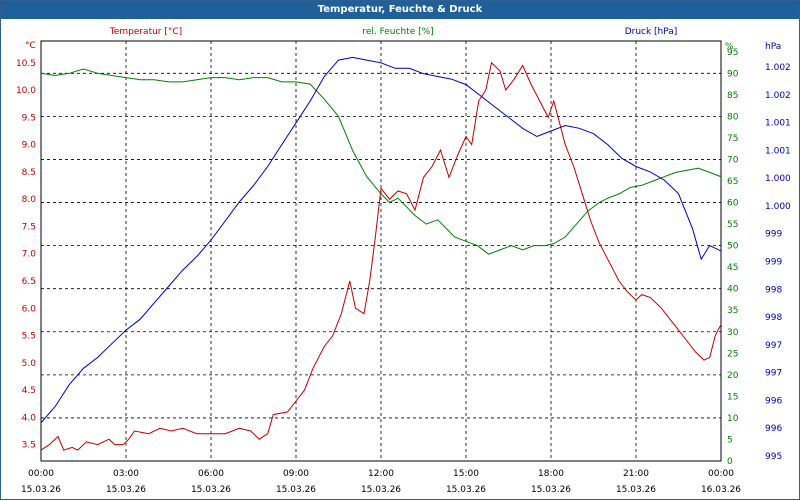  What do you see at coordinates (29, 173) in the screenshot?
I see `temperature-tick-label: 8.5` at bounding box center [29, 173].